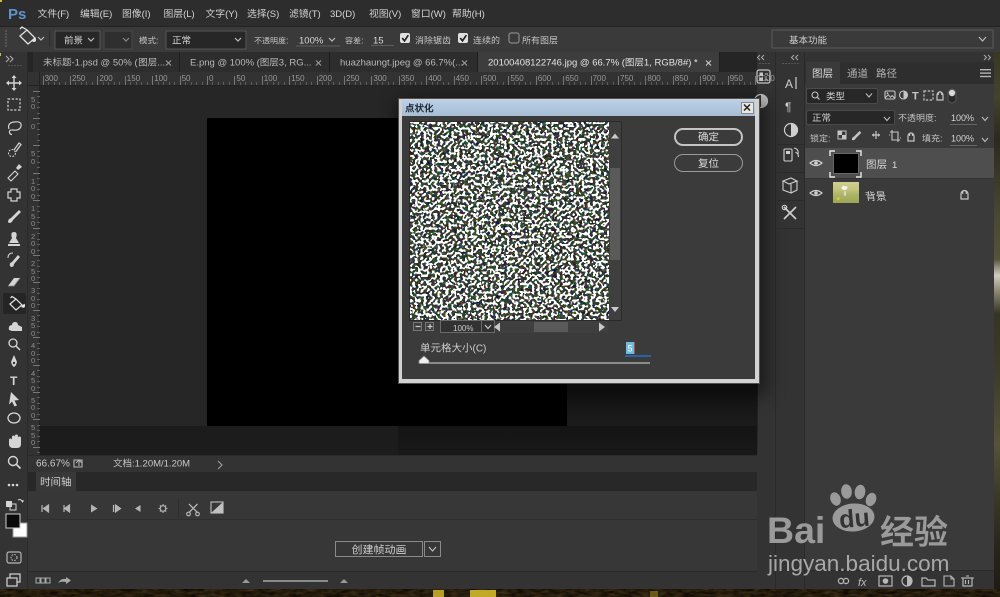 The image size is (1000, 597). What do you see at coordinates (438, 14) in the screenshot?
I see `svg-text: (W)` at bounding box center [438, 14].